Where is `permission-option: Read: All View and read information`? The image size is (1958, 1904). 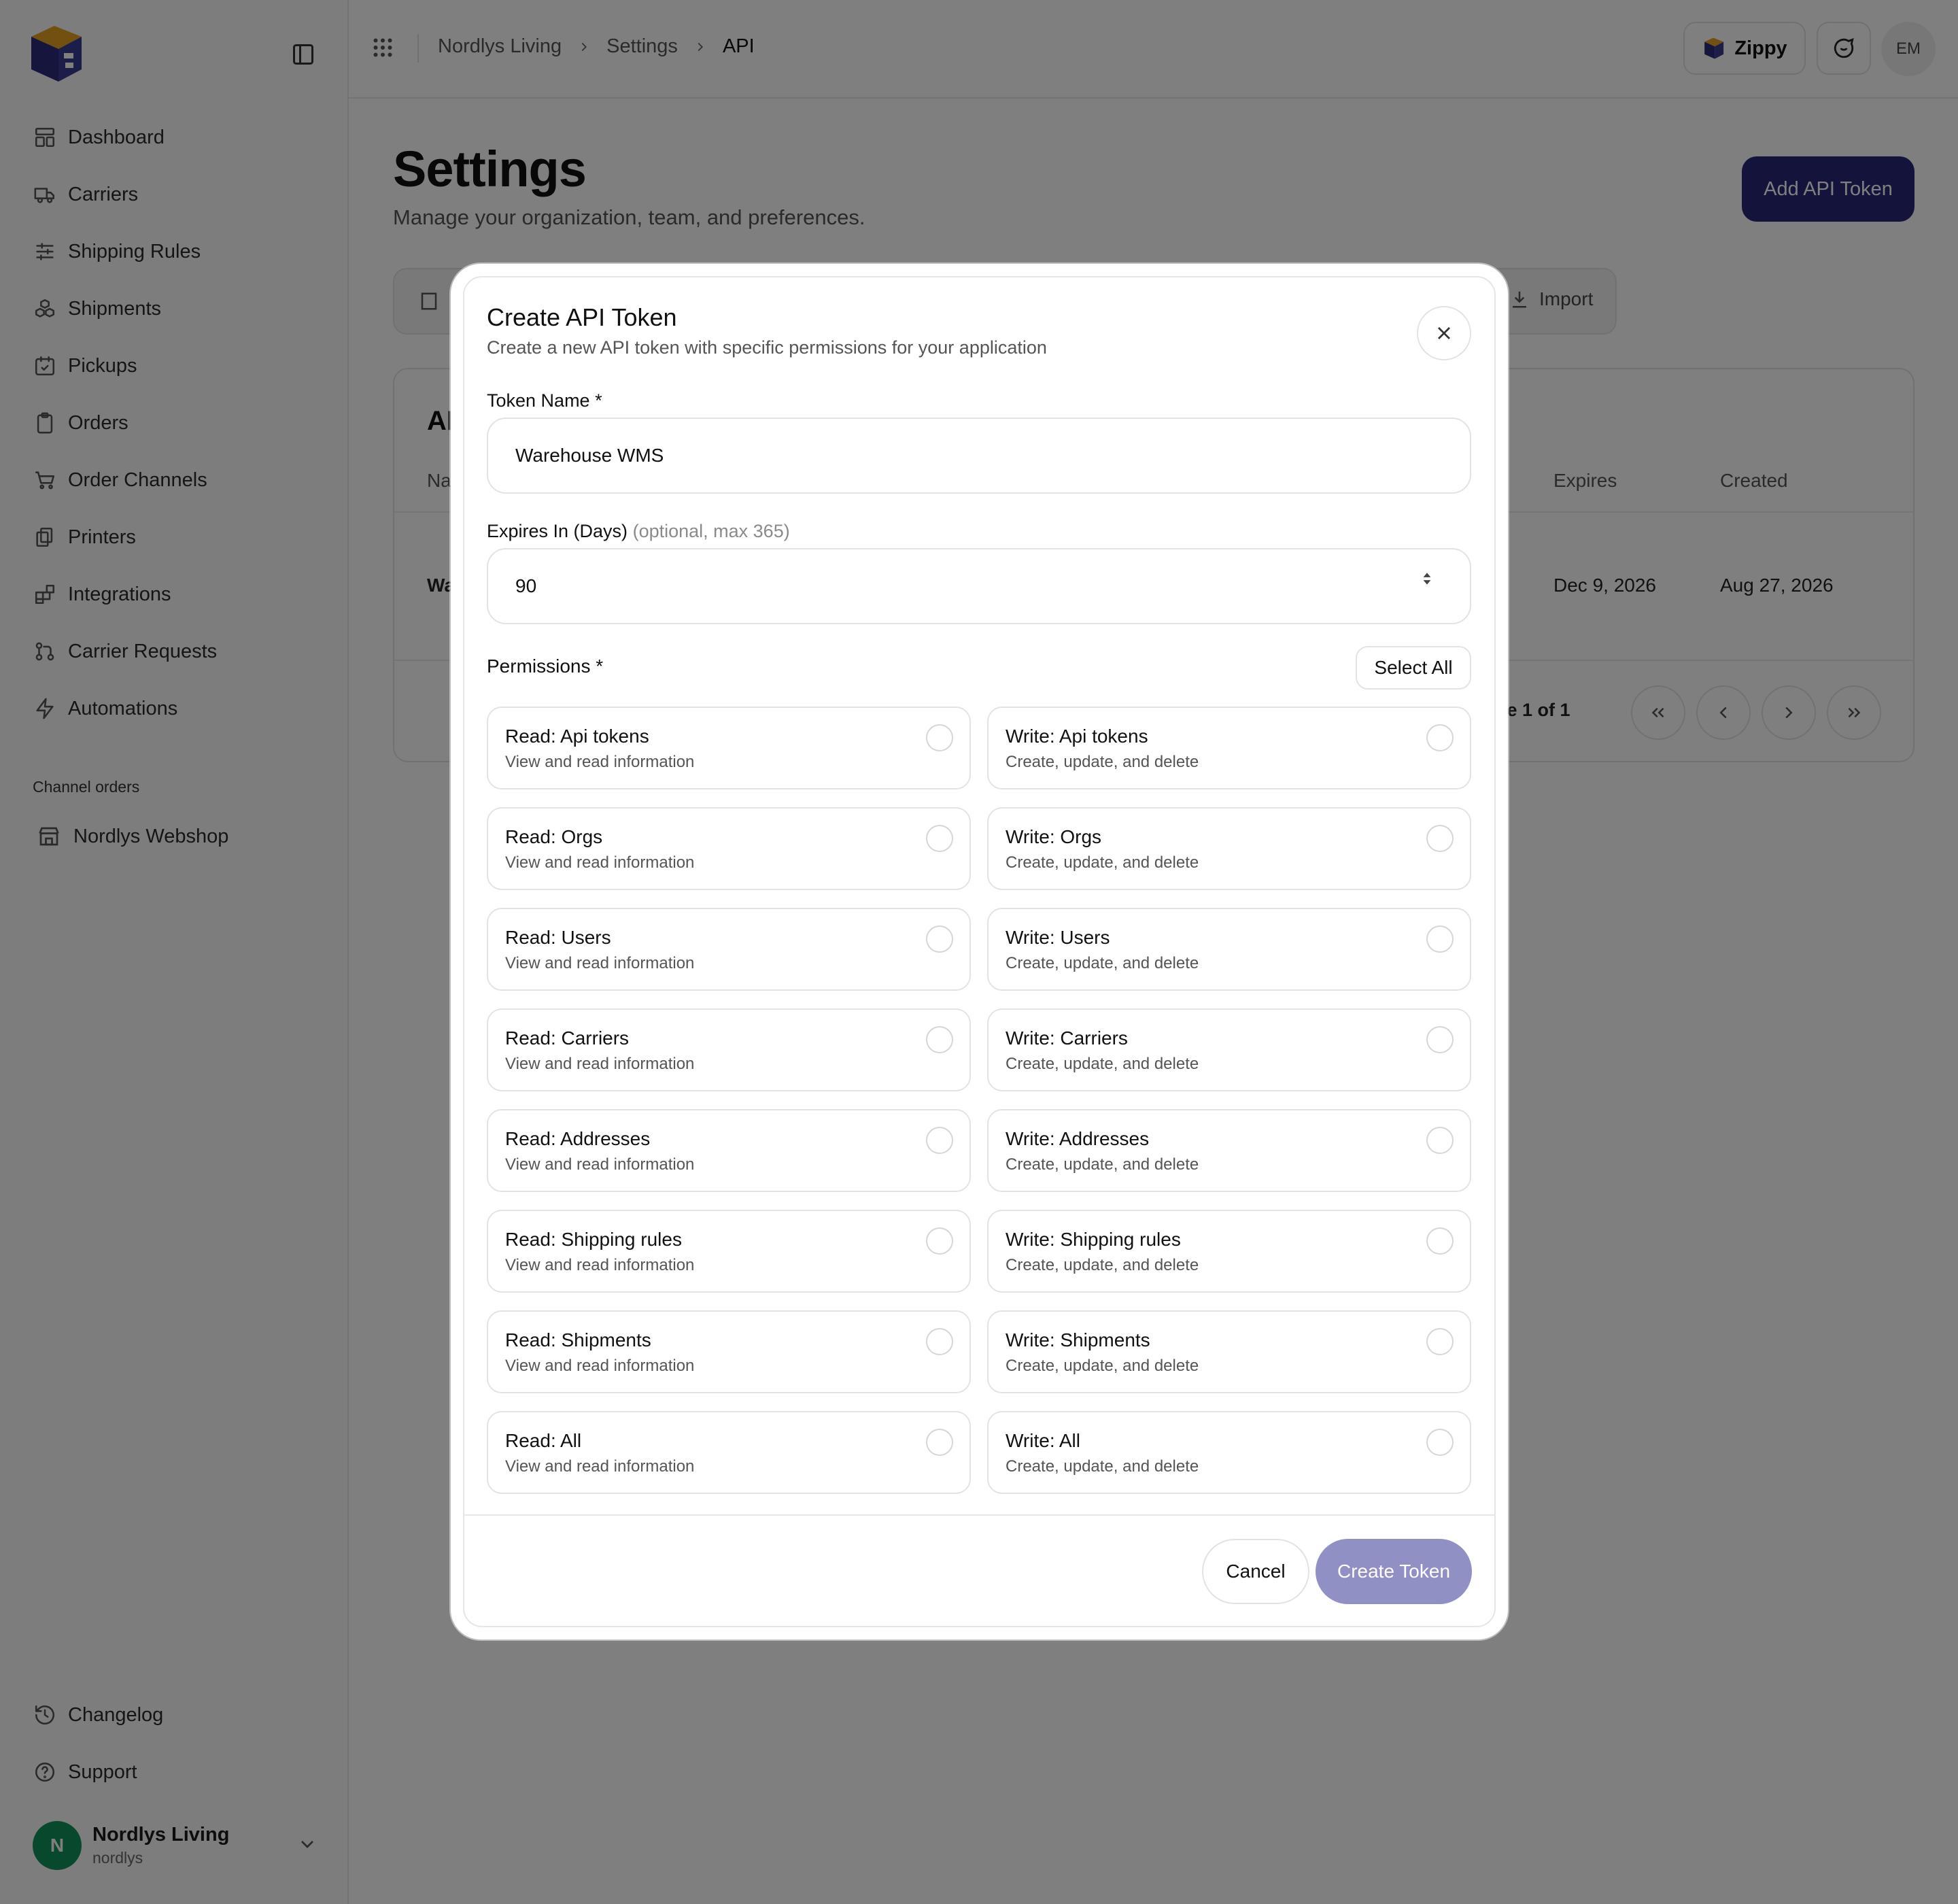
permission-option: Read: All View and read information is located at coordinates (729, 1452).